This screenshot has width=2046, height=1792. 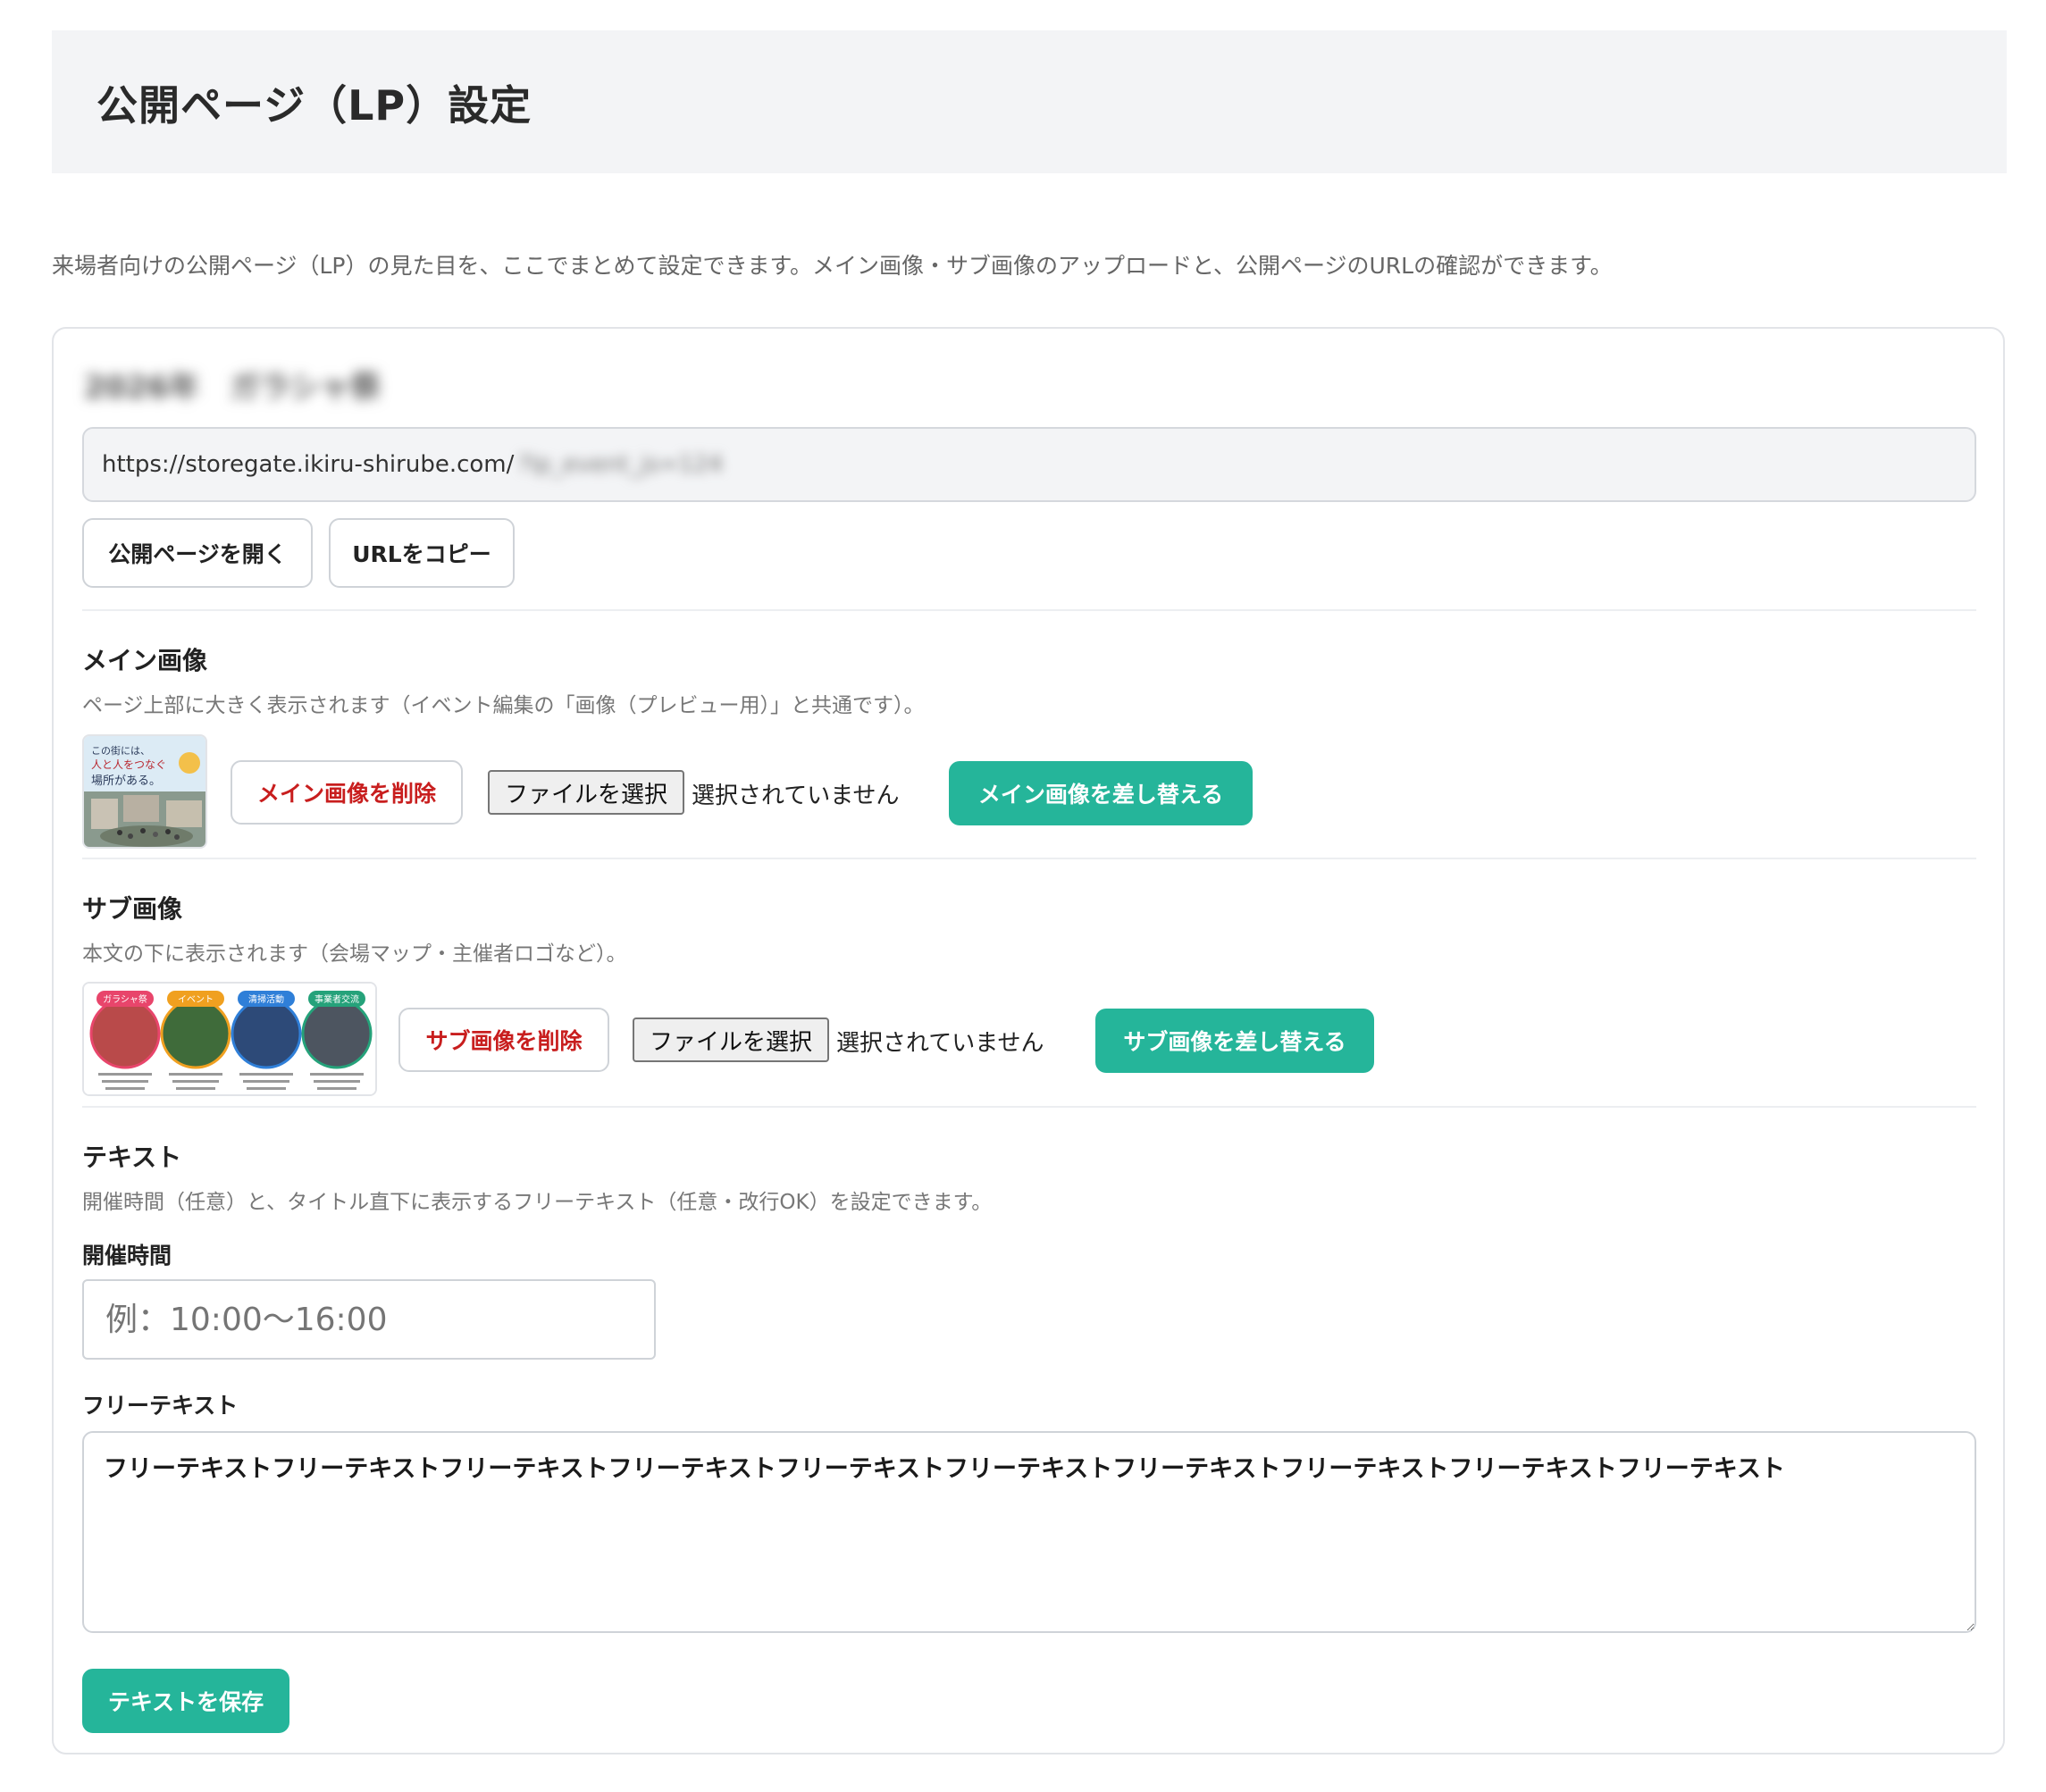 What do you see at coordinates (185, 1701) in the screenshot?
I see `save-text-button: テキストを保存` at bounding box center [185, 1701].